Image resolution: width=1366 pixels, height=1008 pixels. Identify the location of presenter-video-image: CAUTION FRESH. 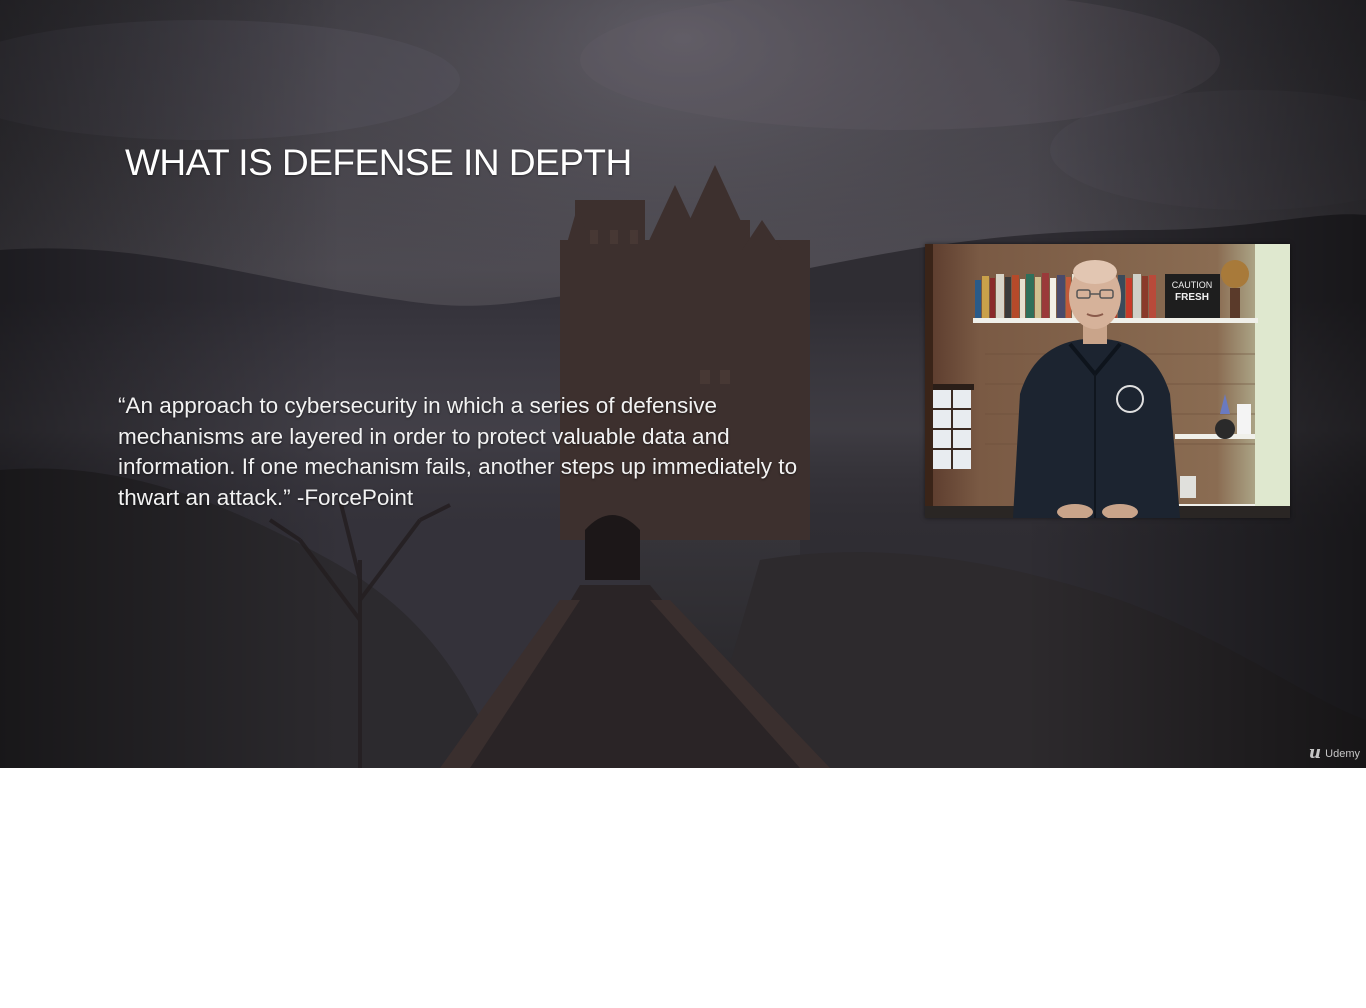
(1107, 381).